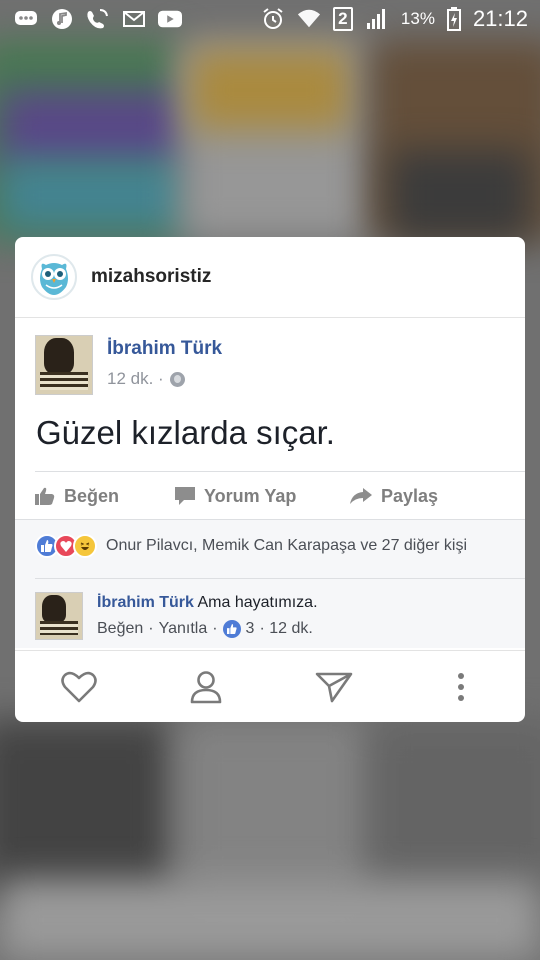 The height and width of the screenshot is (960, 540). I want to click on thumbs-up-icon, so click(45, 496).